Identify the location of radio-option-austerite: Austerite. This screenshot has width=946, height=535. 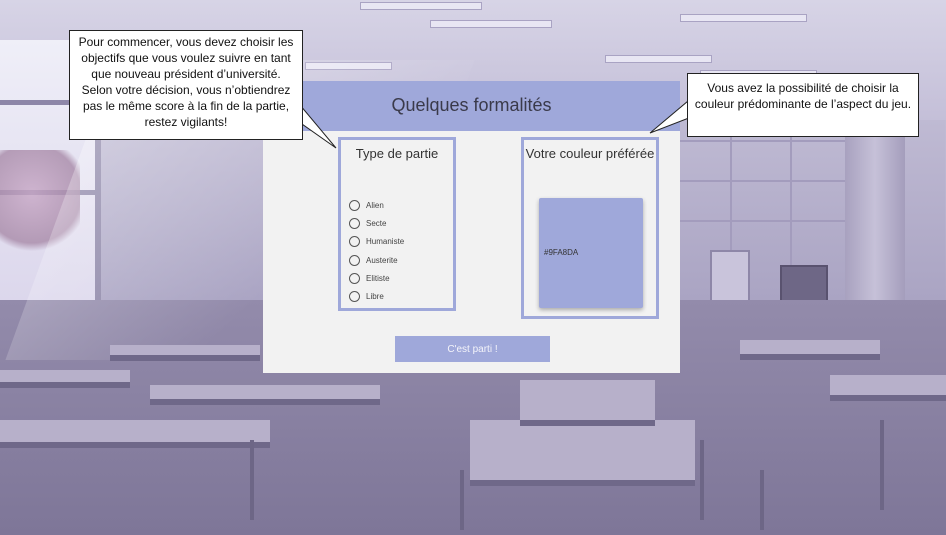
(376, 260).